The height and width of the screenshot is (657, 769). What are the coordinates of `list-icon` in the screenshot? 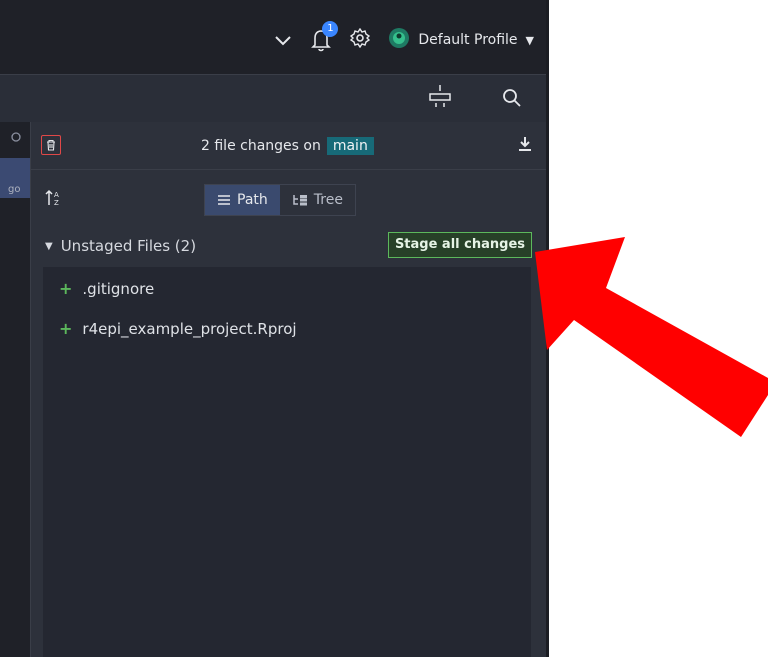 It's located at (224, 200).